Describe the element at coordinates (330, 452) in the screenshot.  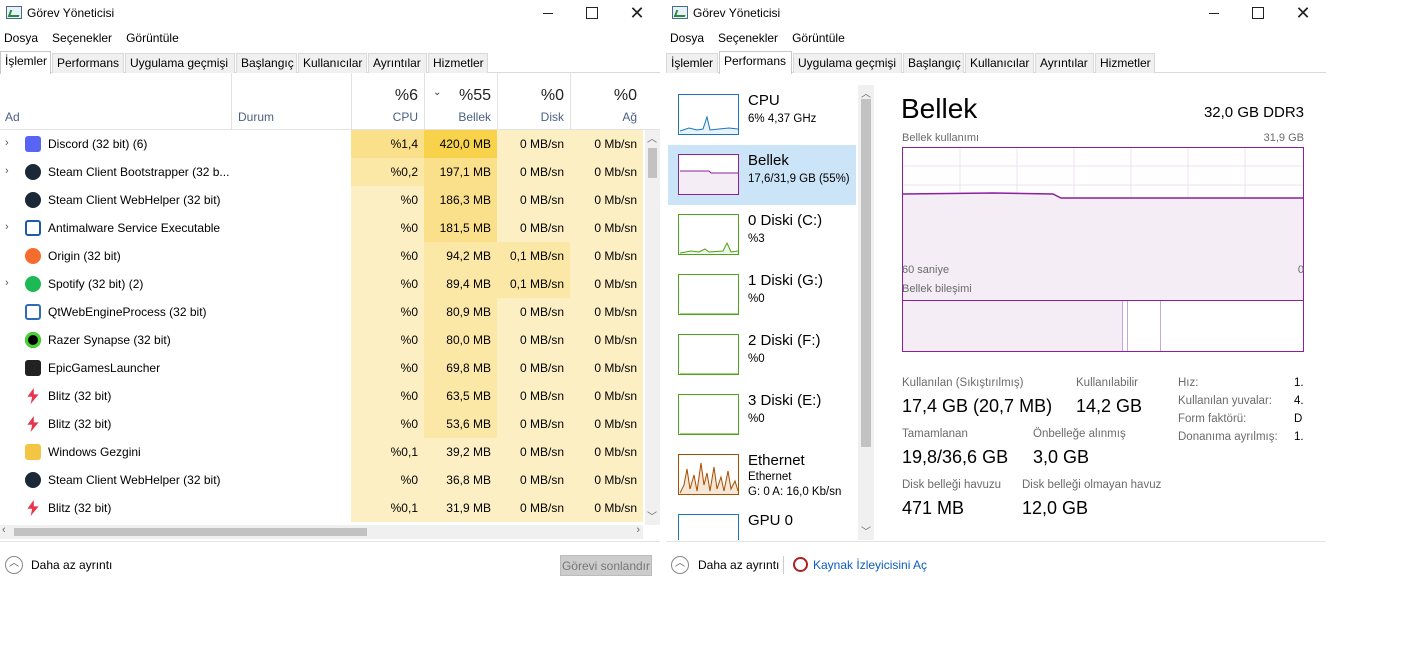
I see `table-row: Windows Gezgini %0,1 39,2 MB 0 MB/sn 0 Mb/sn` at that location.